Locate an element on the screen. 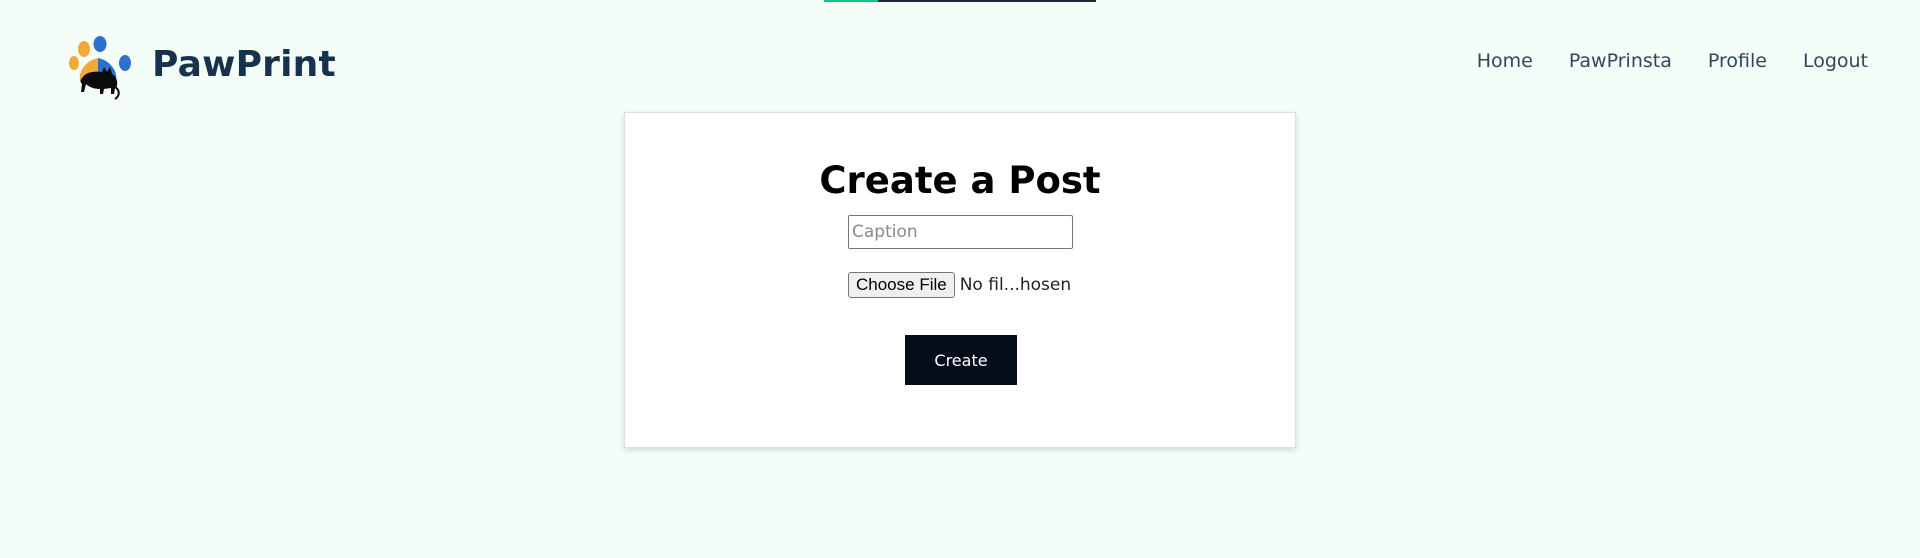 The width and height of the screenshot is (1920, 558). page-title: Create a Post is located at coordinates (960, 180).